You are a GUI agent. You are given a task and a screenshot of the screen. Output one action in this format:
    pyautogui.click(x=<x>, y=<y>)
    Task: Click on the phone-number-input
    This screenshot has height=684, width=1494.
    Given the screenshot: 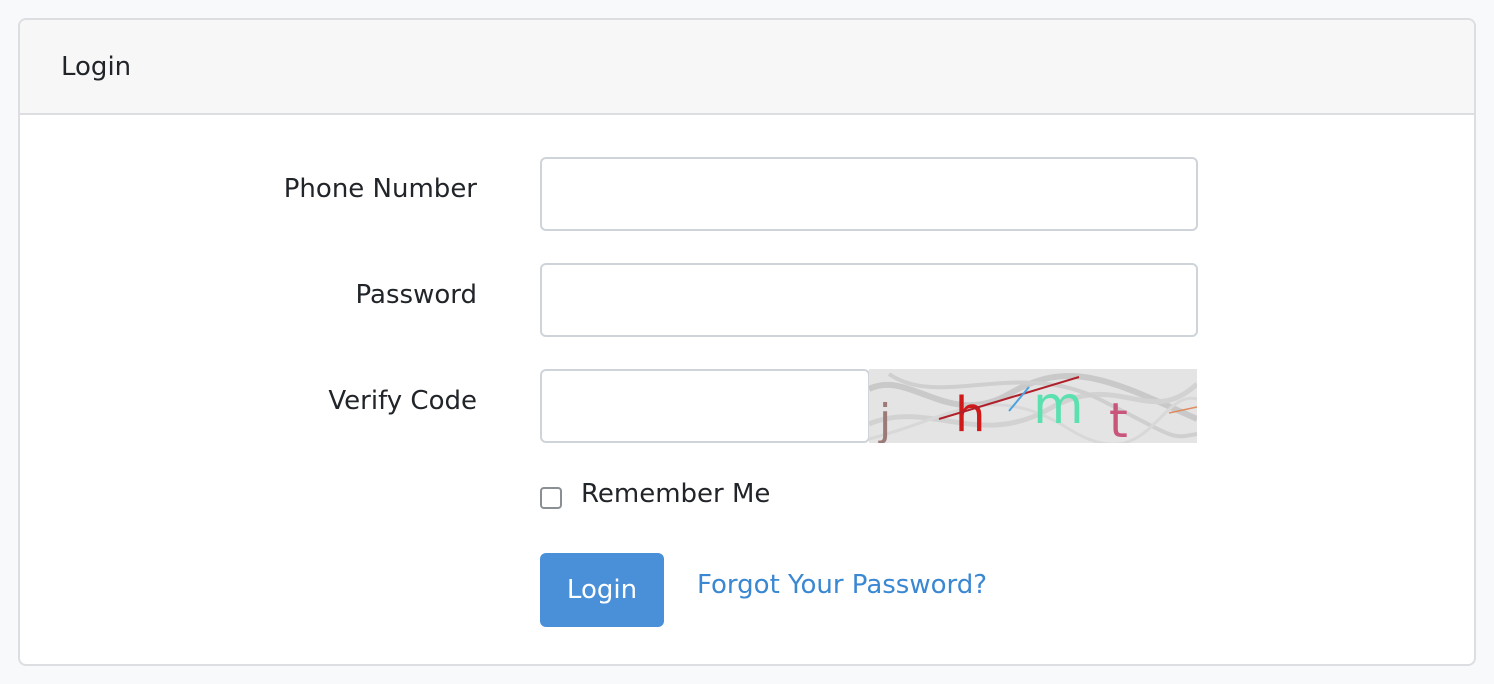 What is the action you would take?
    pyautogui.click(x=869, y=194)
    